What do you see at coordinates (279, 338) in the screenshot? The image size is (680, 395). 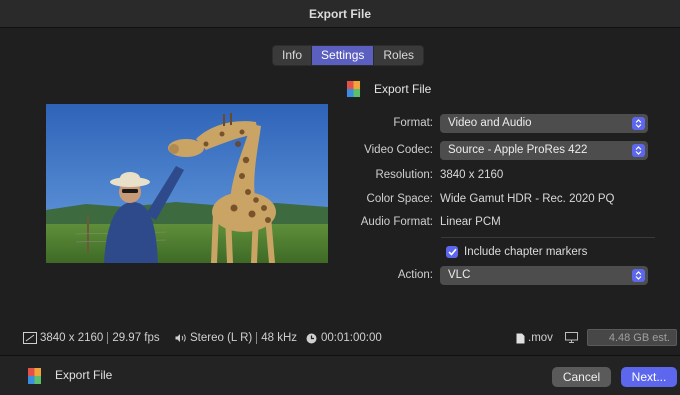 I see `status-sample-rate: 48 kHz` at bounding box center [279, 338].